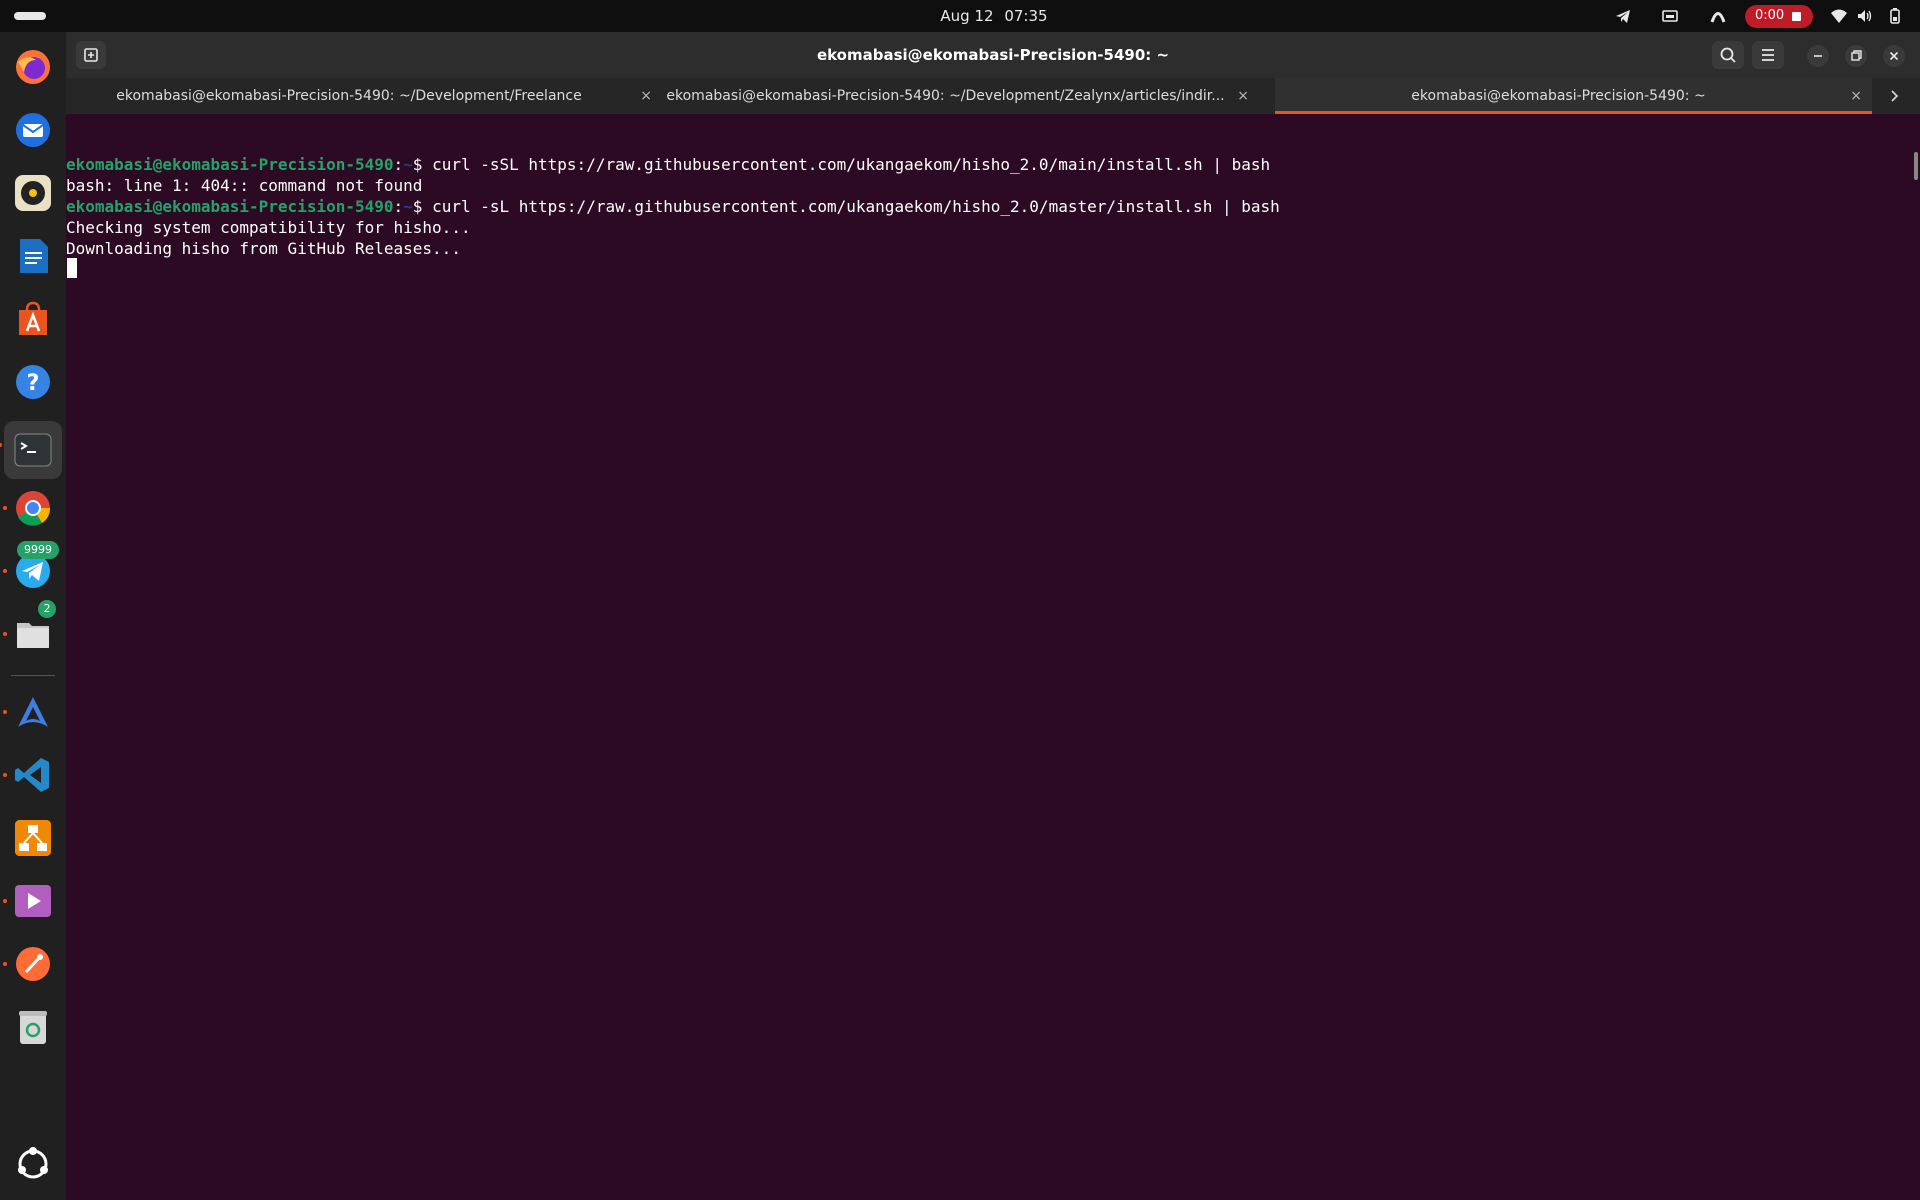 The width and height of the screenshot is (1920, 1200). I want to click on terminal-icon, so click(33, 450).